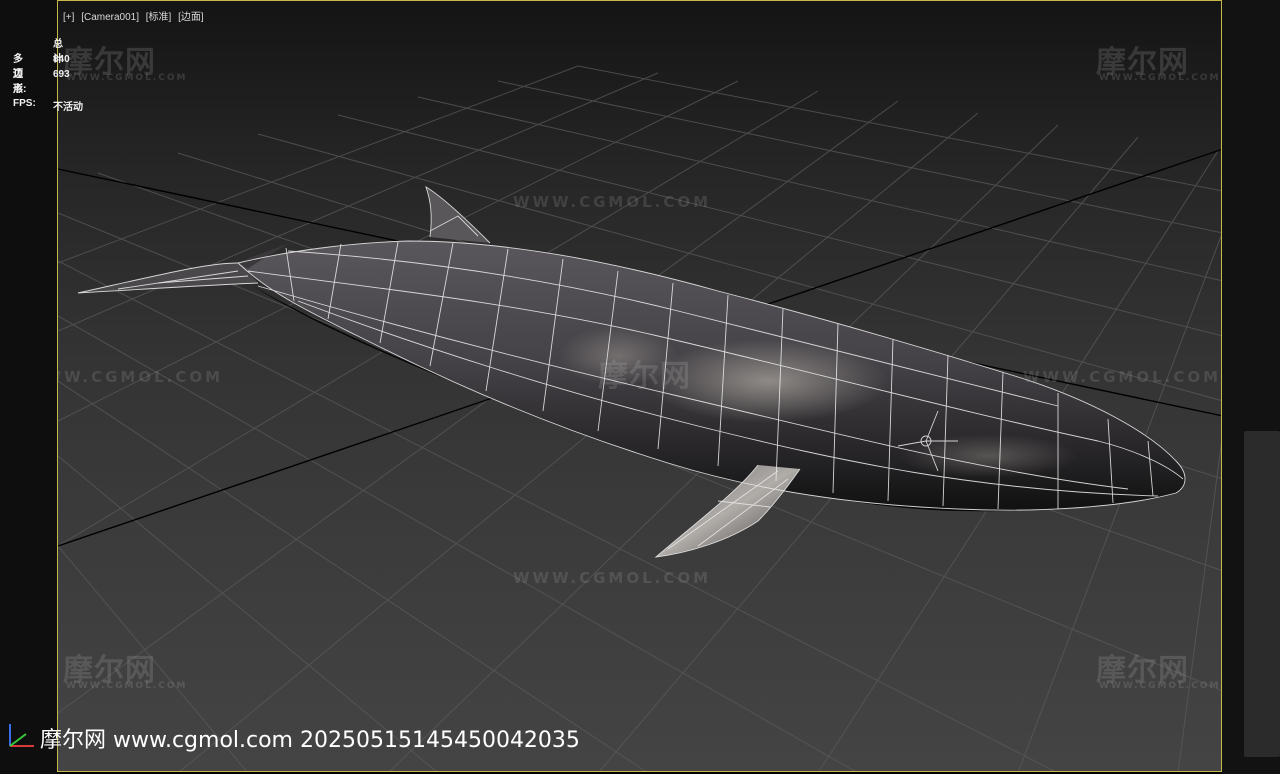 The height and width of the screenshot is (774, 1280). What do you see at coordinates (61, 74) in the screenshot?
I see `stats-vertices-value: 693` at bounding box center [61, 74].